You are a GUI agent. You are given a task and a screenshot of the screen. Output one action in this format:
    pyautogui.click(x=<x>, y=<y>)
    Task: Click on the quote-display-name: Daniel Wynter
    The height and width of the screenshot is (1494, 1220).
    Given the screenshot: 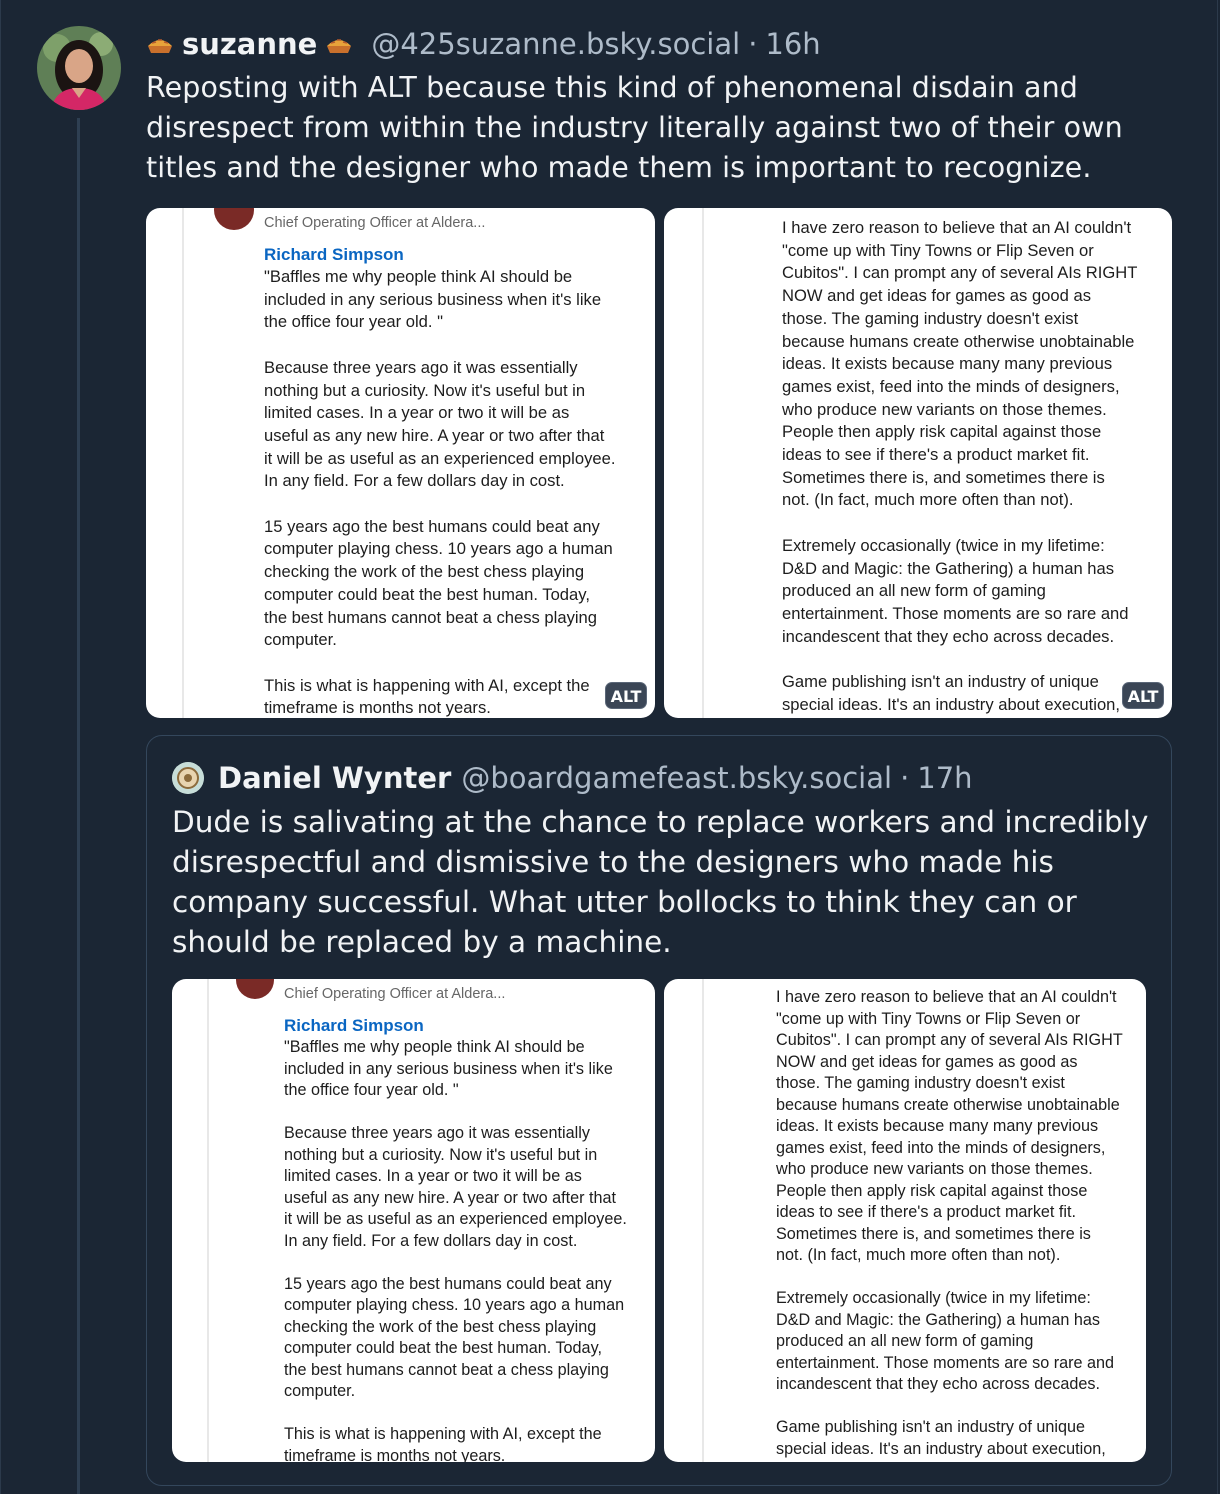 What is the action you would take?
    pyautogui.click(x=334, y=778)
    